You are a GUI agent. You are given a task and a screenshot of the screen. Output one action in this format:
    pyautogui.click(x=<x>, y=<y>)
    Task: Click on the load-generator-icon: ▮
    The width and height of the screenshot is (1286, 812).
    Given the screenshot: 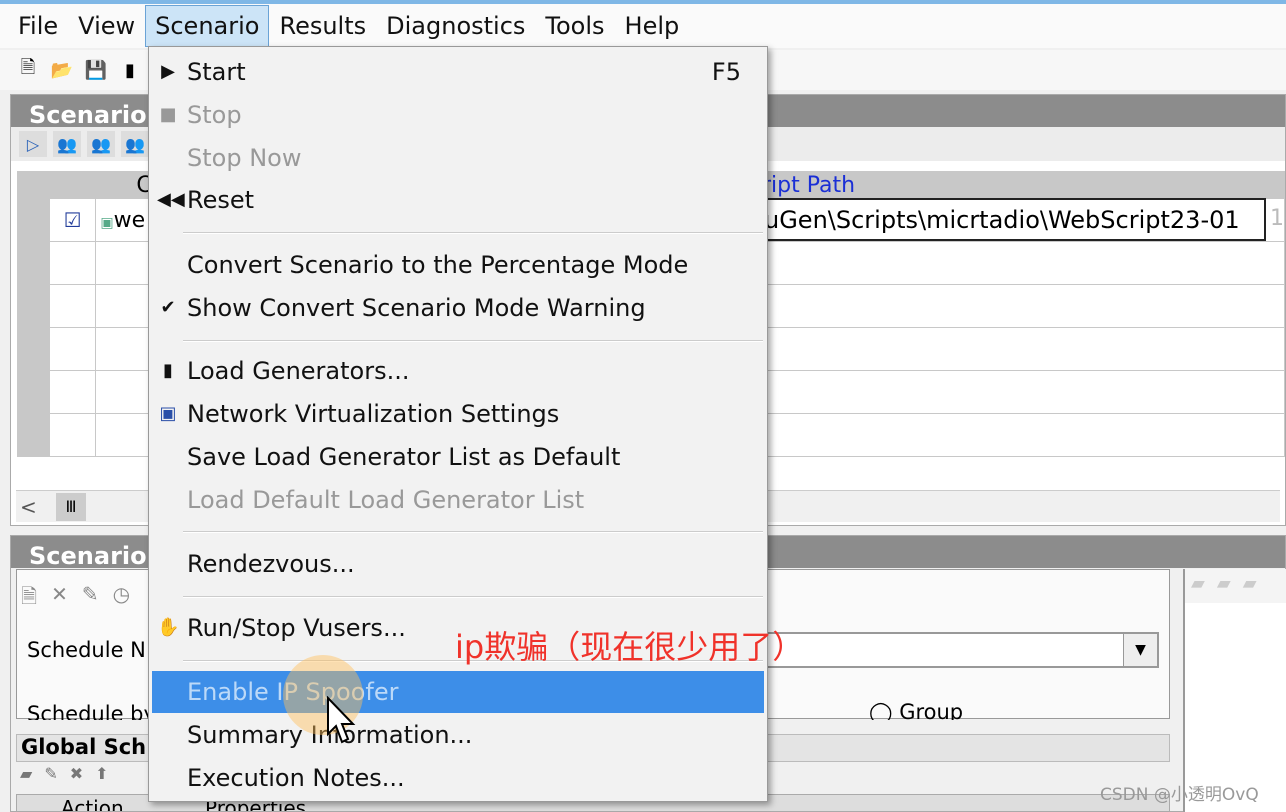 What is the action you would take?
    pyautogui.click(x=168, y=370)
    